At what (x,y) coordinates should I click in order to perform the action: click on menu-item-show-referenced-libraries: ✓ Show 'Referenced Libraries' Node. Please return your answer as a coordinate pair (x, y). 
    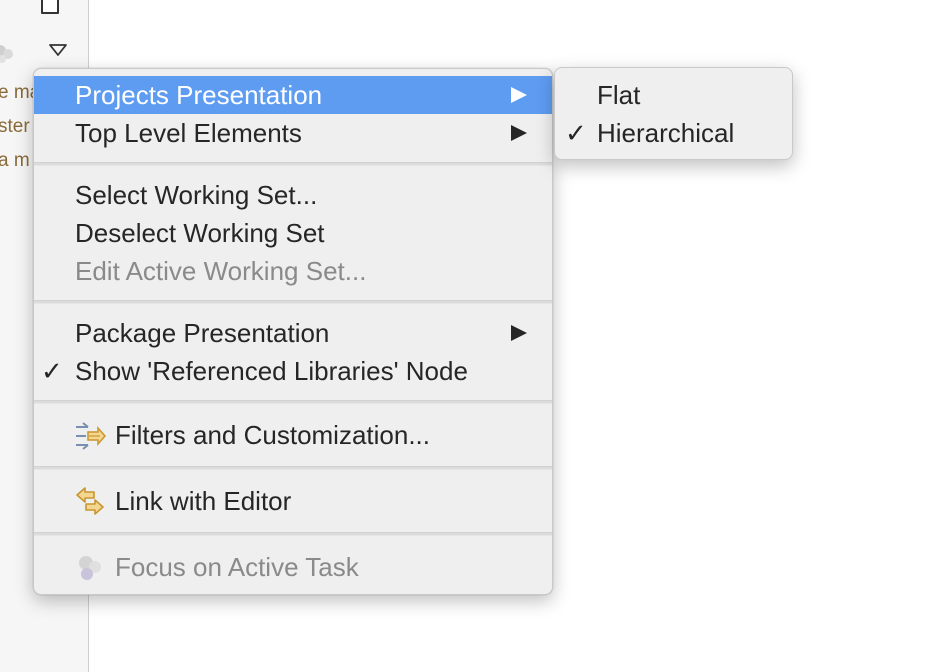
    Looking at the image, I should click on (293, 371).